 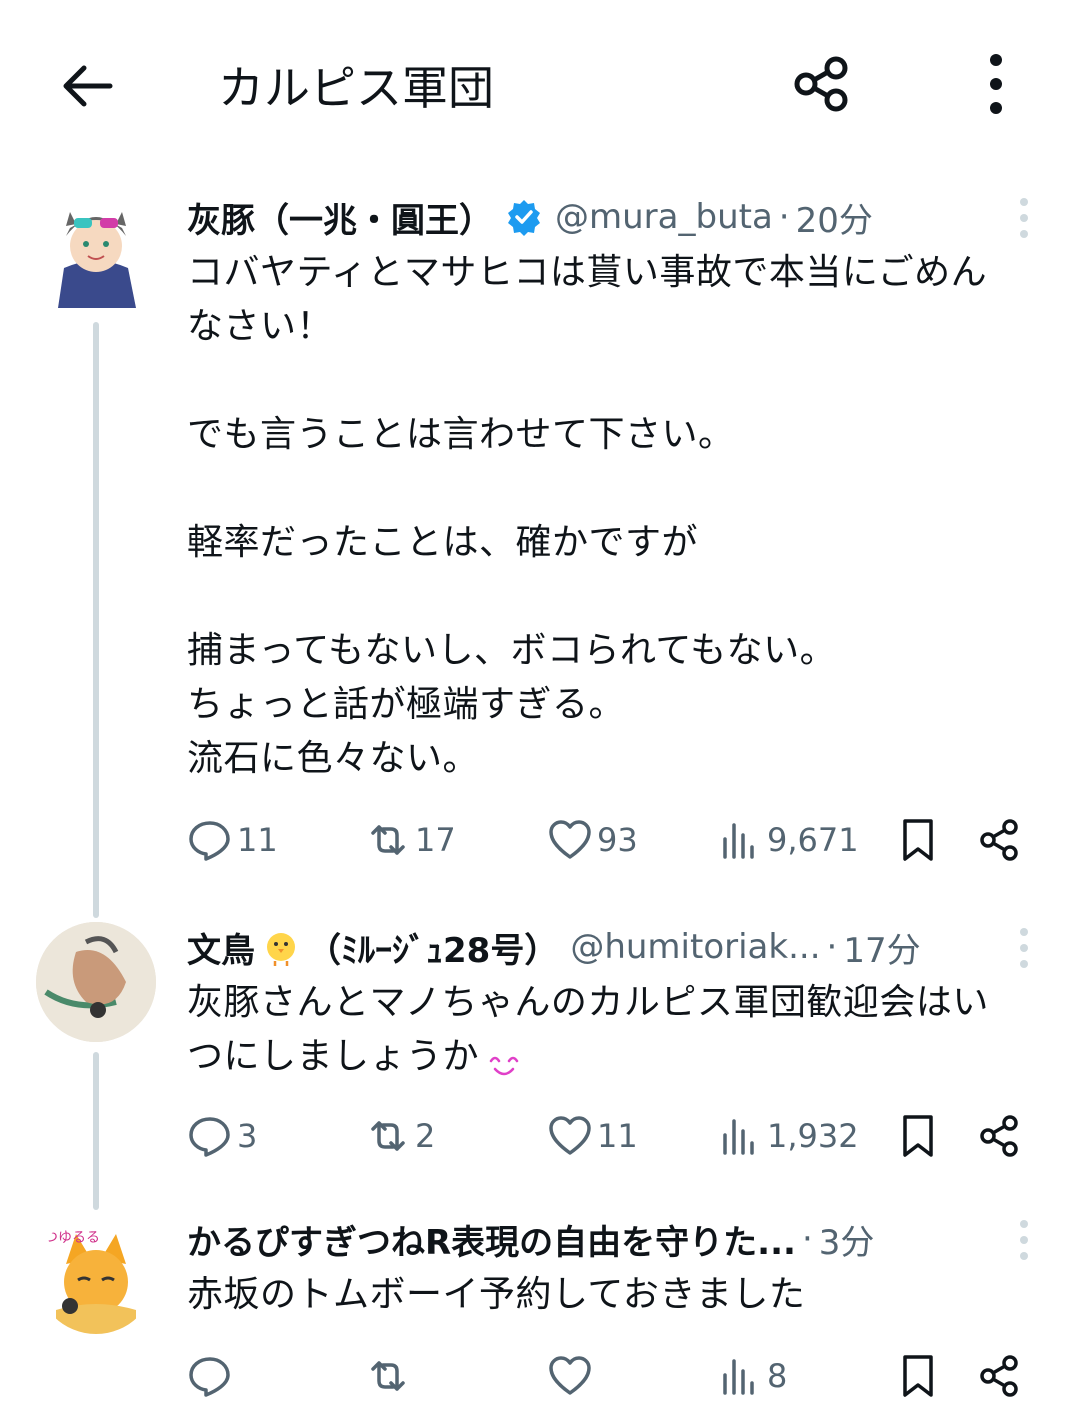 What do you see at coordinates (96, 1274) in the screenshot?
I see `avatar: つゆるる` at bounding box center [96, 1274].